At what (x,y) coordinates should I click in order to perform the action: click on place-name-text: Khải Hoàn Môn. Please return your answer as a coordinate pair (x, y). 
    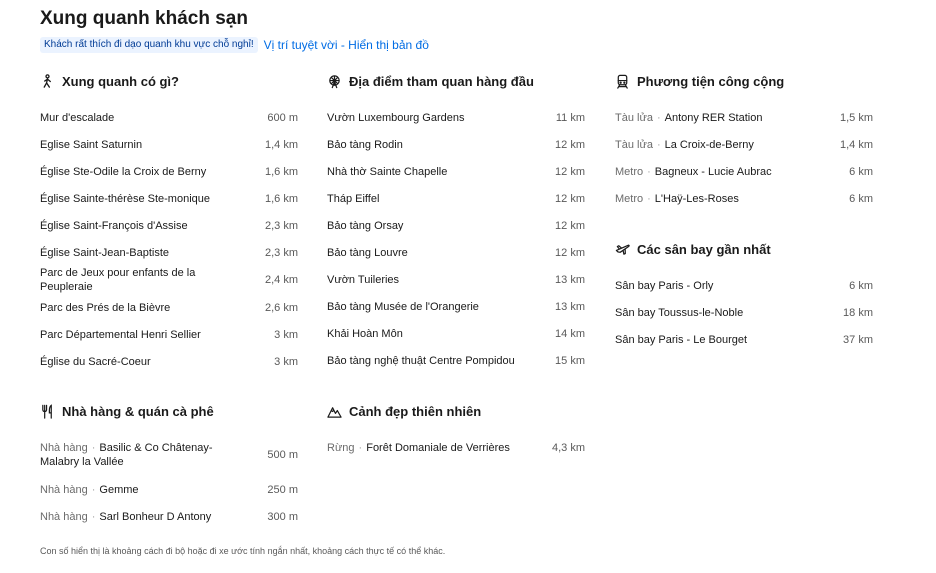
    Looking at the image, I should click on (365, 333).